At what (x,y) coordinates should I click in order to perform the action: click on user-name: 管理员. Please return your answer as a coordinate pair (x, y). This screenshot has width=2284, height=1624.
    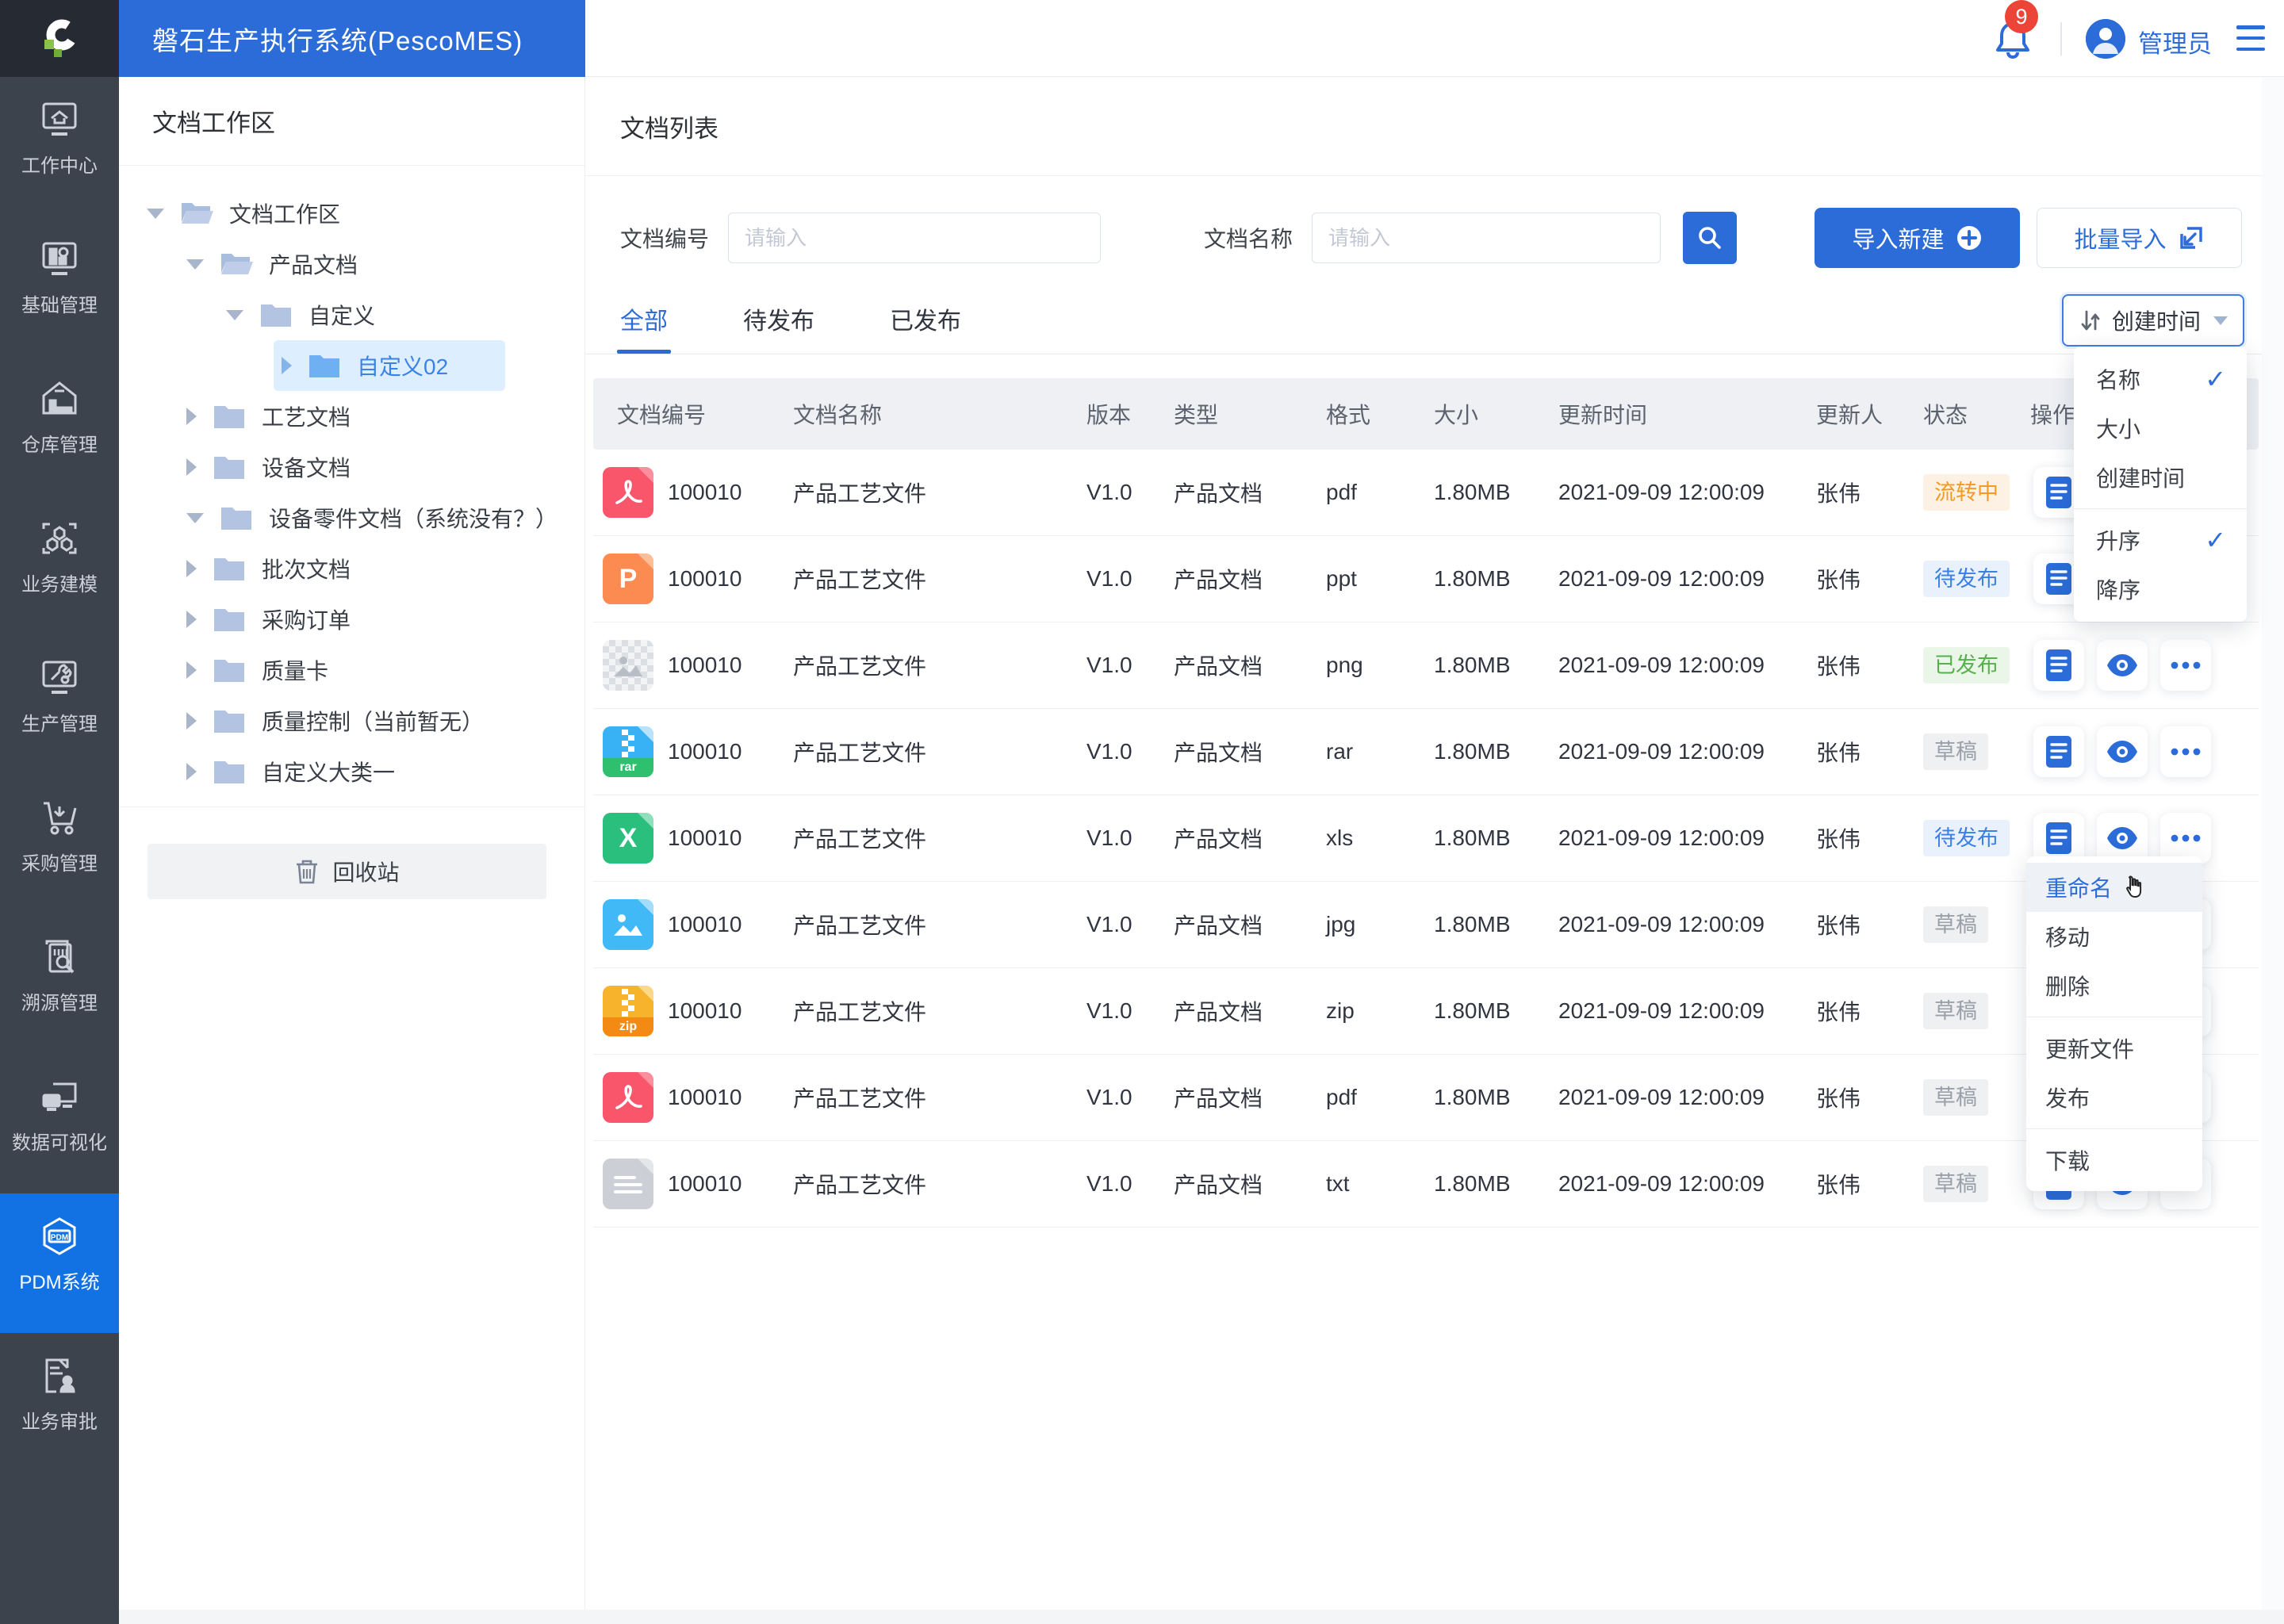
    Looking at the image, I should click on (2175, 41).